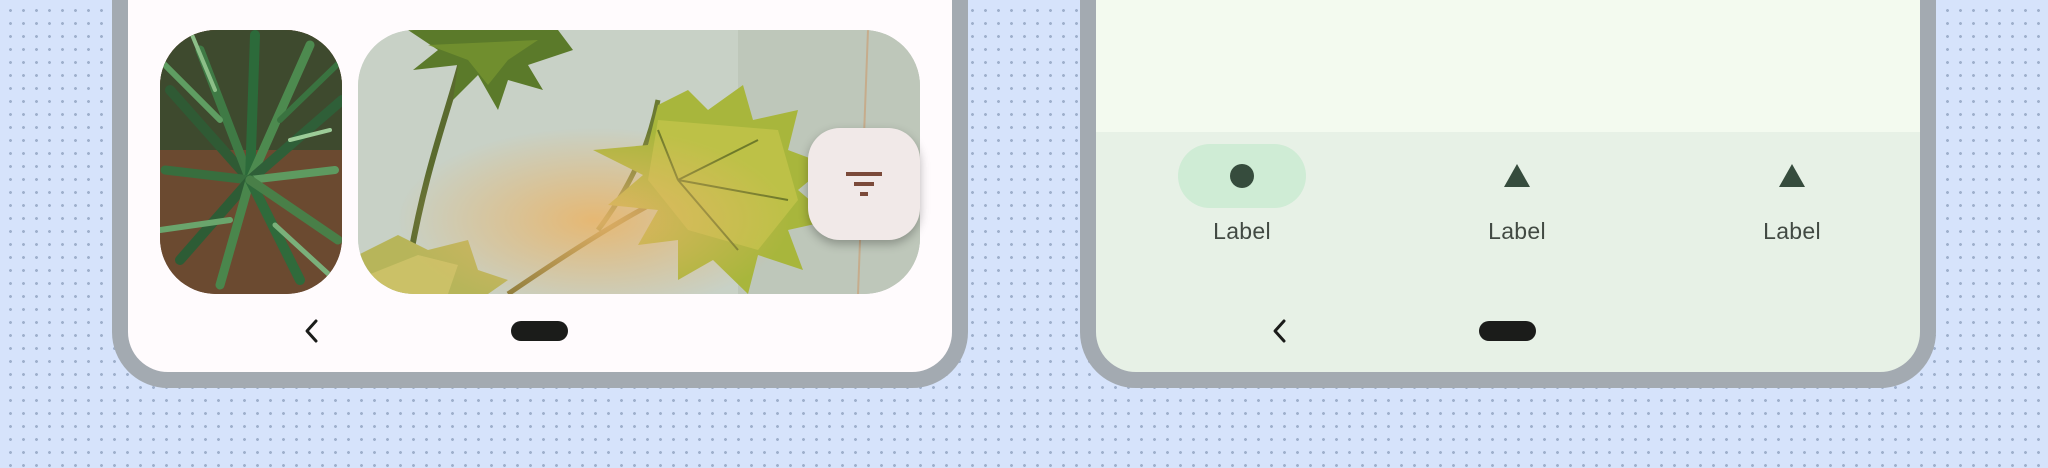  I want to click on nav-item-1: Label, so click(1242, 199).